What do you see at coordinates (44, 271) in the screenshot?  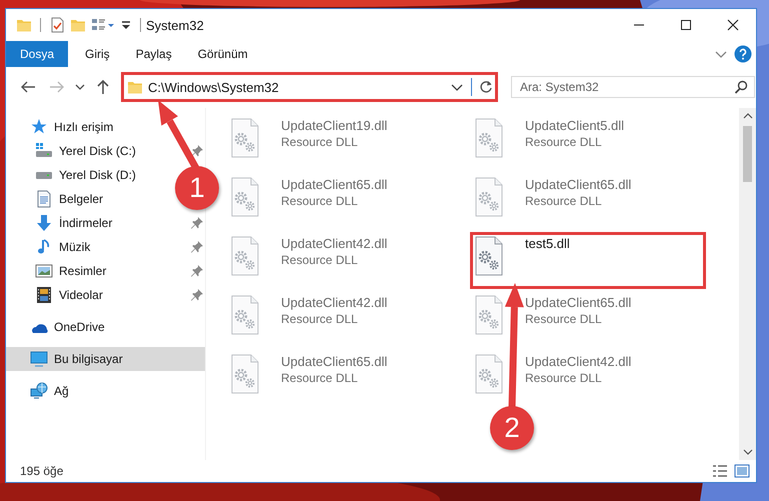 I see `picture-frame-icon` at bounding box center [44, 271].